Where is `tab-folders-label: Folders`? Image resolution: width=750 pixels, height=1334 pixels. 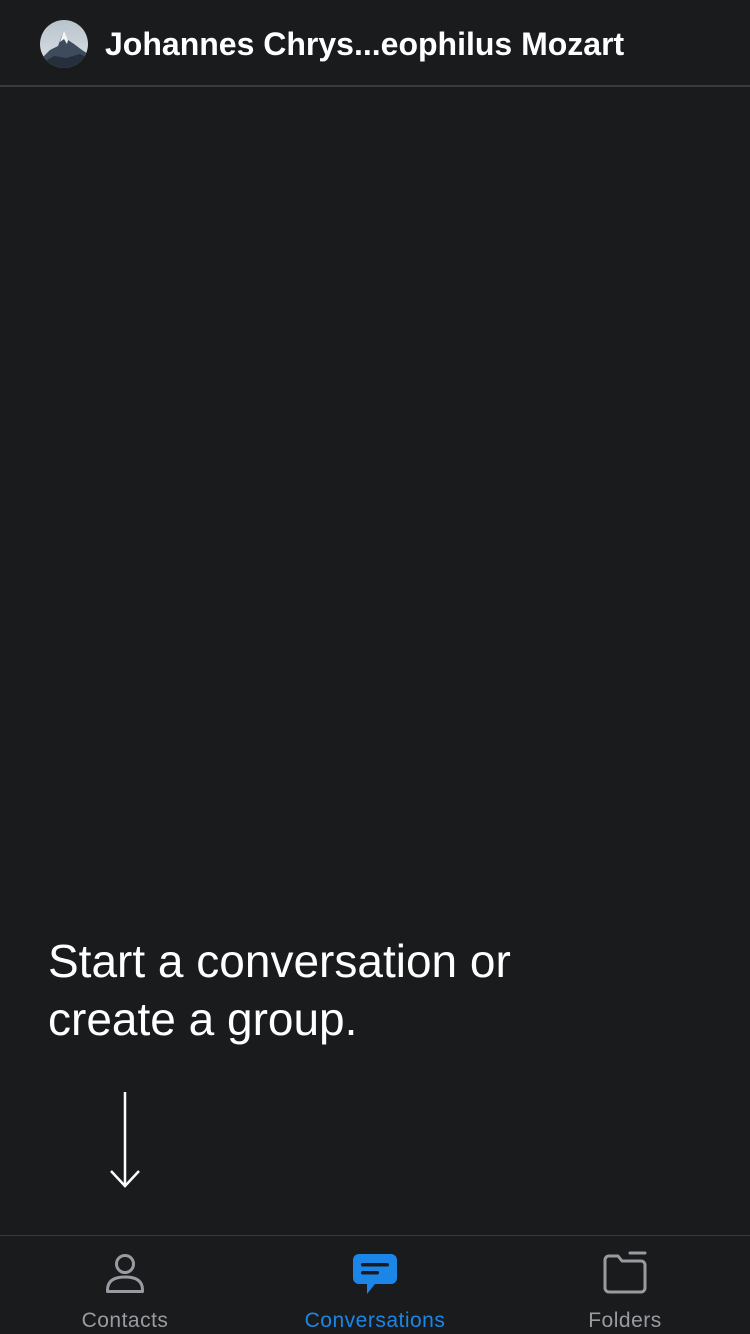 tab-folders-label: Folders is located at coordinates (625, 1320).